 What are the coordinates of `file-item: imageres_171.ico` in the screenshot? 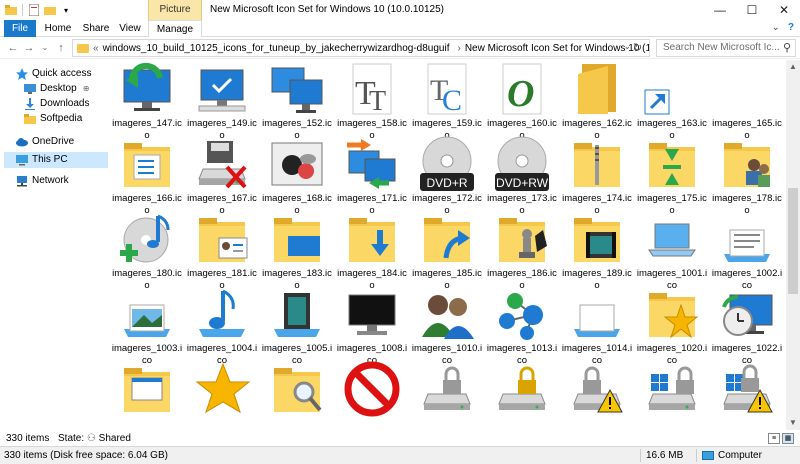 It's located at (372, 176).